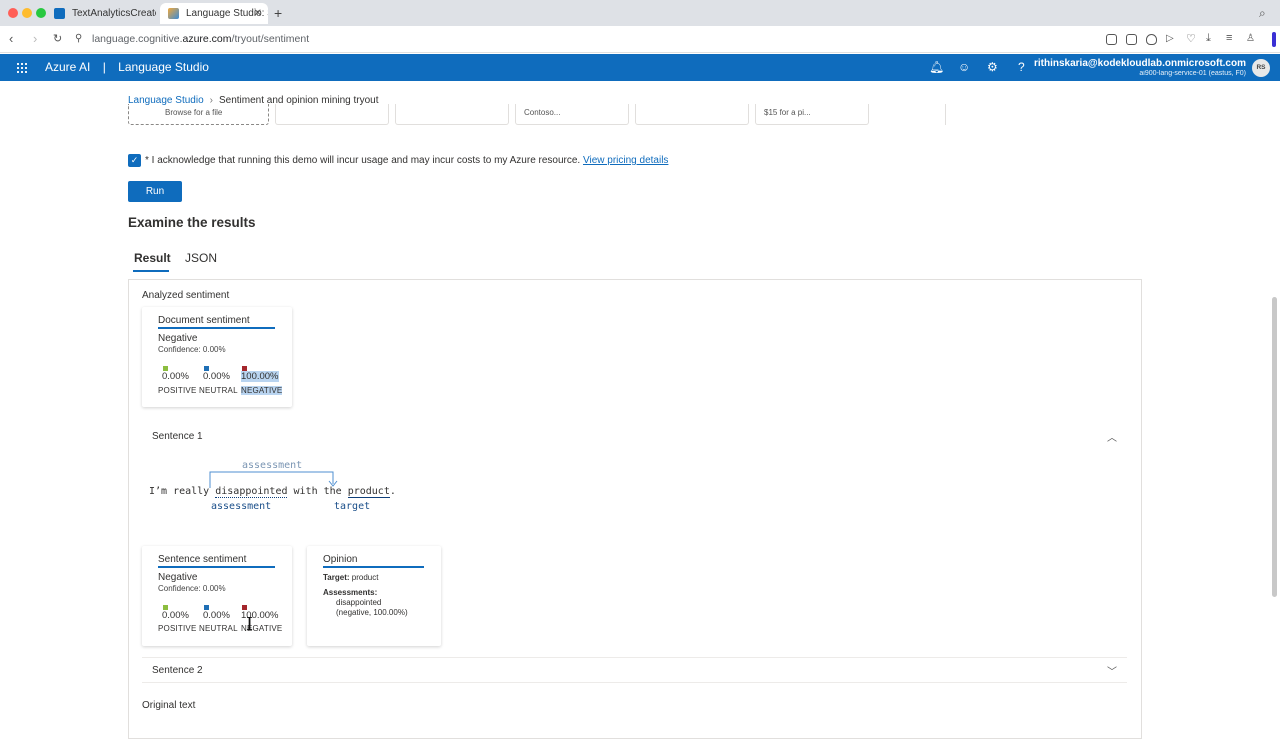  What do you see at coordinates (152, 258) in the screenshot?
I see `tab-result: Result` at bounding box center [152, 258].